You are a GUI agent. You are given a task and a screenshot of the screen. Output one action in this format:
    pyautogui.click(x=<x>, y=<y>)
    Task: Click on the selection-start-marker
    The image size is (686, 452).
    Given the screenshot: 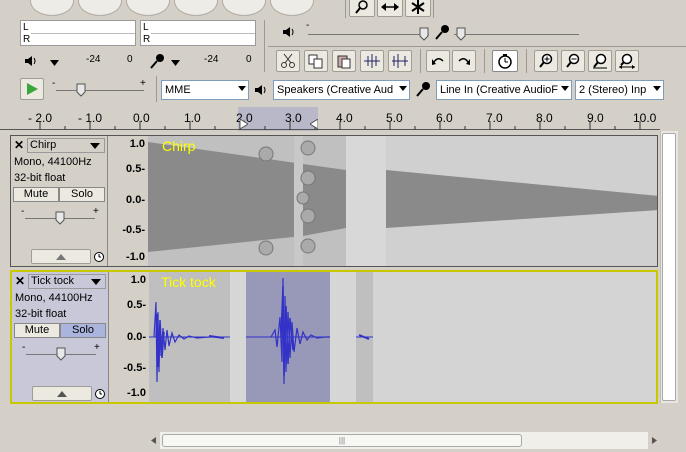 What is the action you would take?
    pyautogui.click(x=244, y=124)
    